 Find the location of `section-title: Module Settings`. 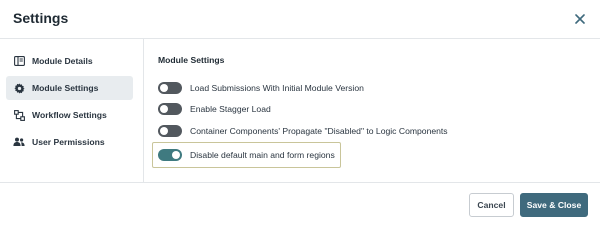

section-title: Module Settings is located at coordinates (191, 60).